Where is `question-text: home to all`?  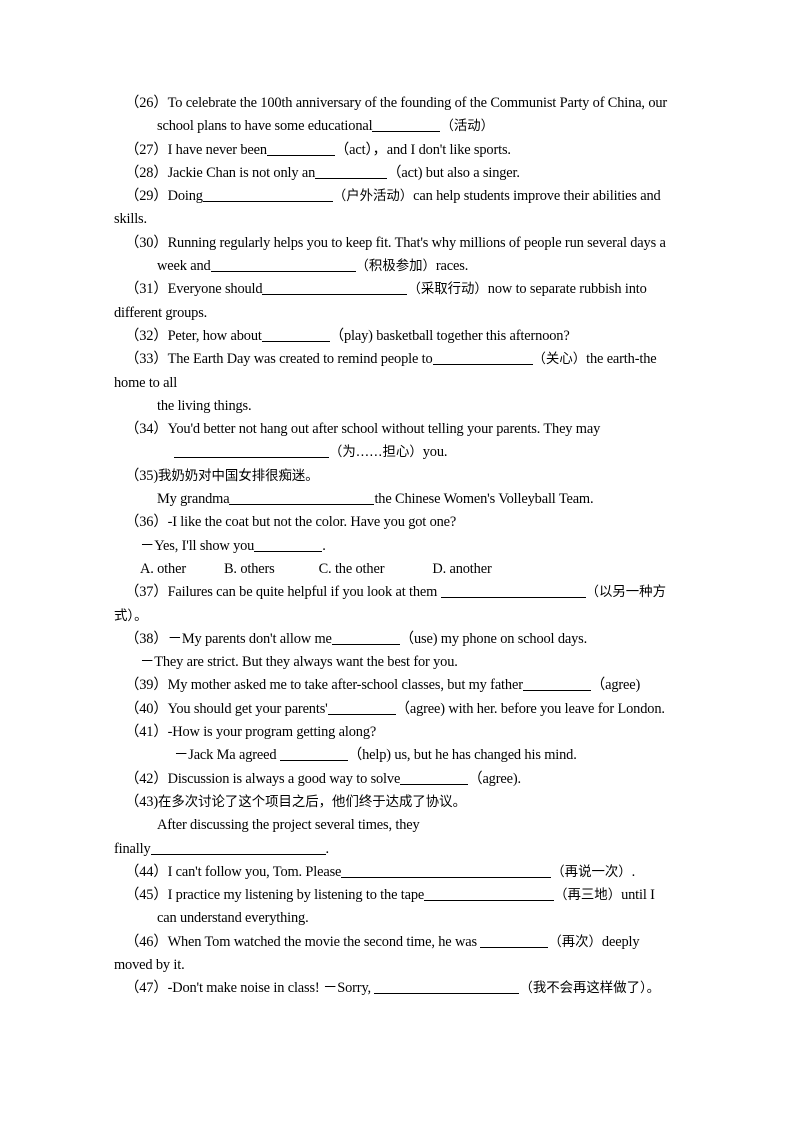
question-text: home to all is located at coordinates (146, 382).